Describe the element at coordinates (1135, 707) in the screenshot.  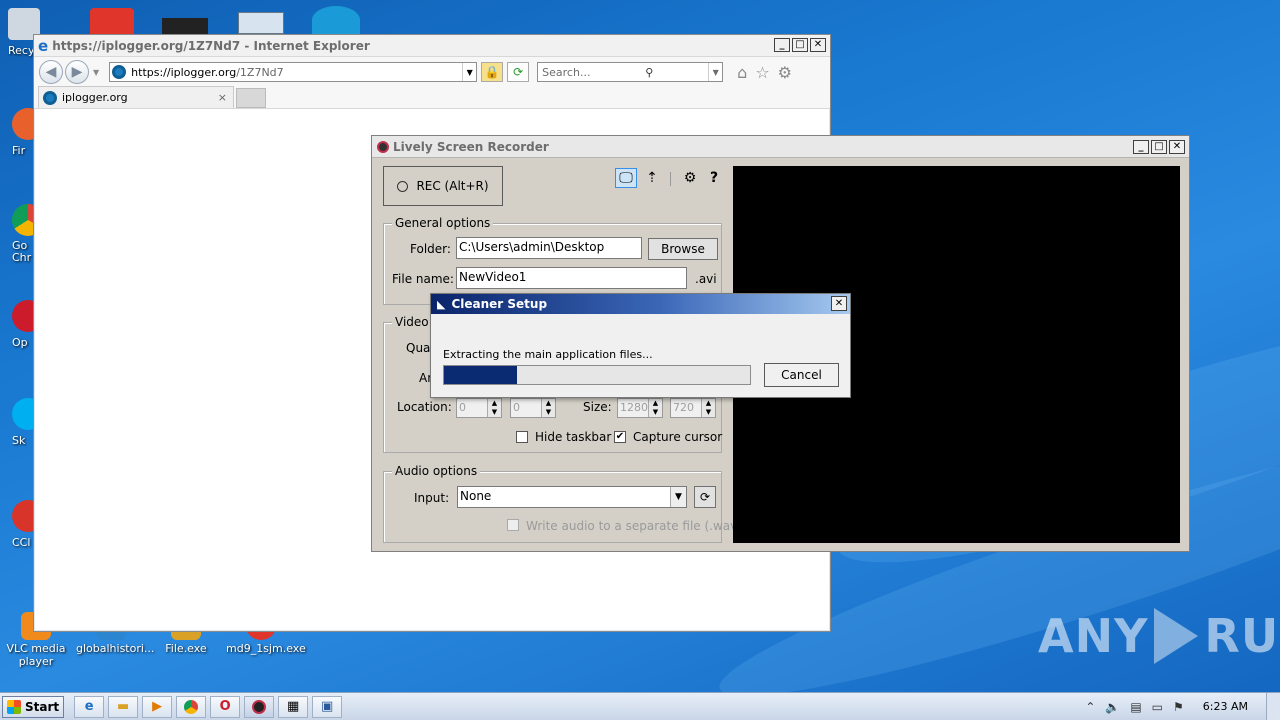
I see `network-icon: ▤` at that location.